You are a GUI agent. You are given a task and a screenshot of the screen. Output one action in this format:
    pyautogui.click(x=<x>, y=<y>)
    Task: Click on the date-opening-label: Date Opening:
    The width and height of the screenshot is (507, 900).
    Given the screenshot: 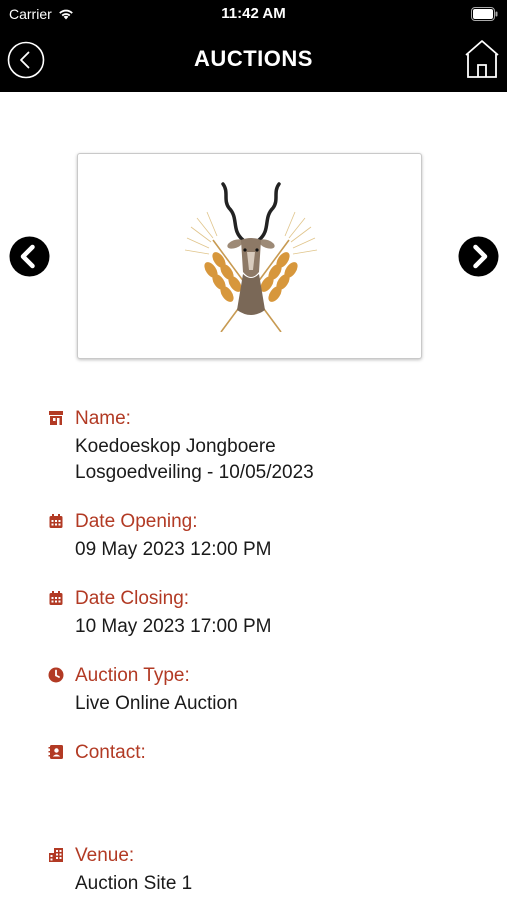 What is the action you would take?
    pyautogui.click(x=136, y=521)
    